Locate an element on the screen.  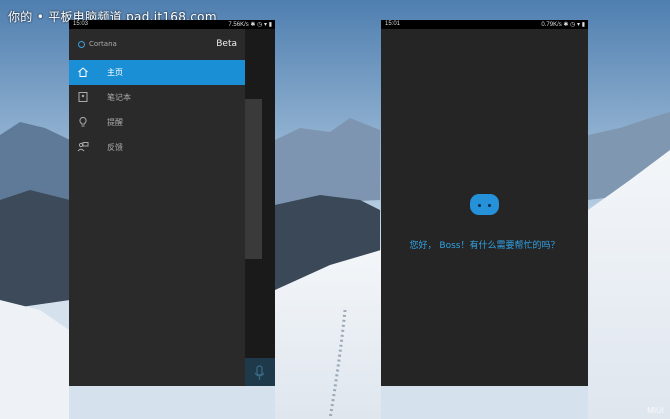
mic-icon is located at coordinates (259, 372).